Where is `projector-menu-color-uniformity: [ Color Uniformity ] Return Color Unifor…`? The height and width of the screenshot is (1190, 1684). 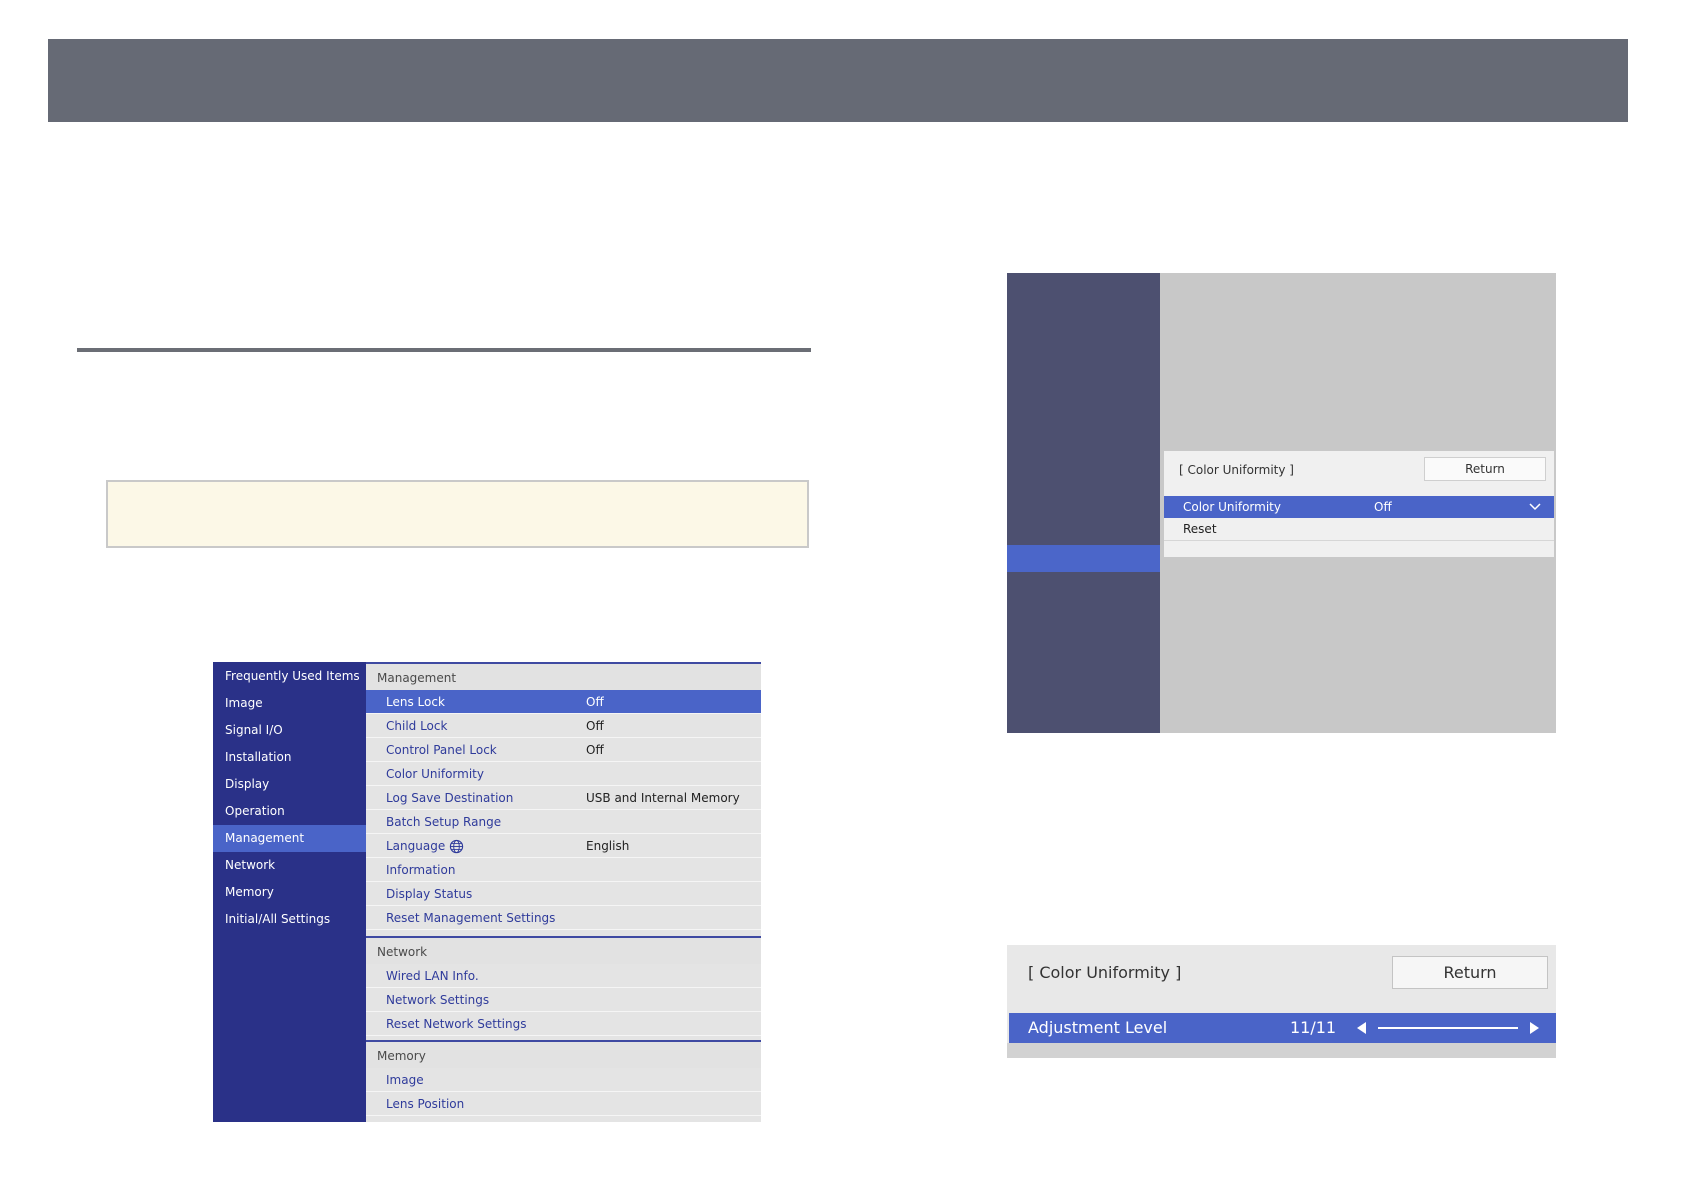
projector-menu-color-uniformity: [ Color Uniformity ] Return Color Unifor… is located at coordinates (1281, 503).